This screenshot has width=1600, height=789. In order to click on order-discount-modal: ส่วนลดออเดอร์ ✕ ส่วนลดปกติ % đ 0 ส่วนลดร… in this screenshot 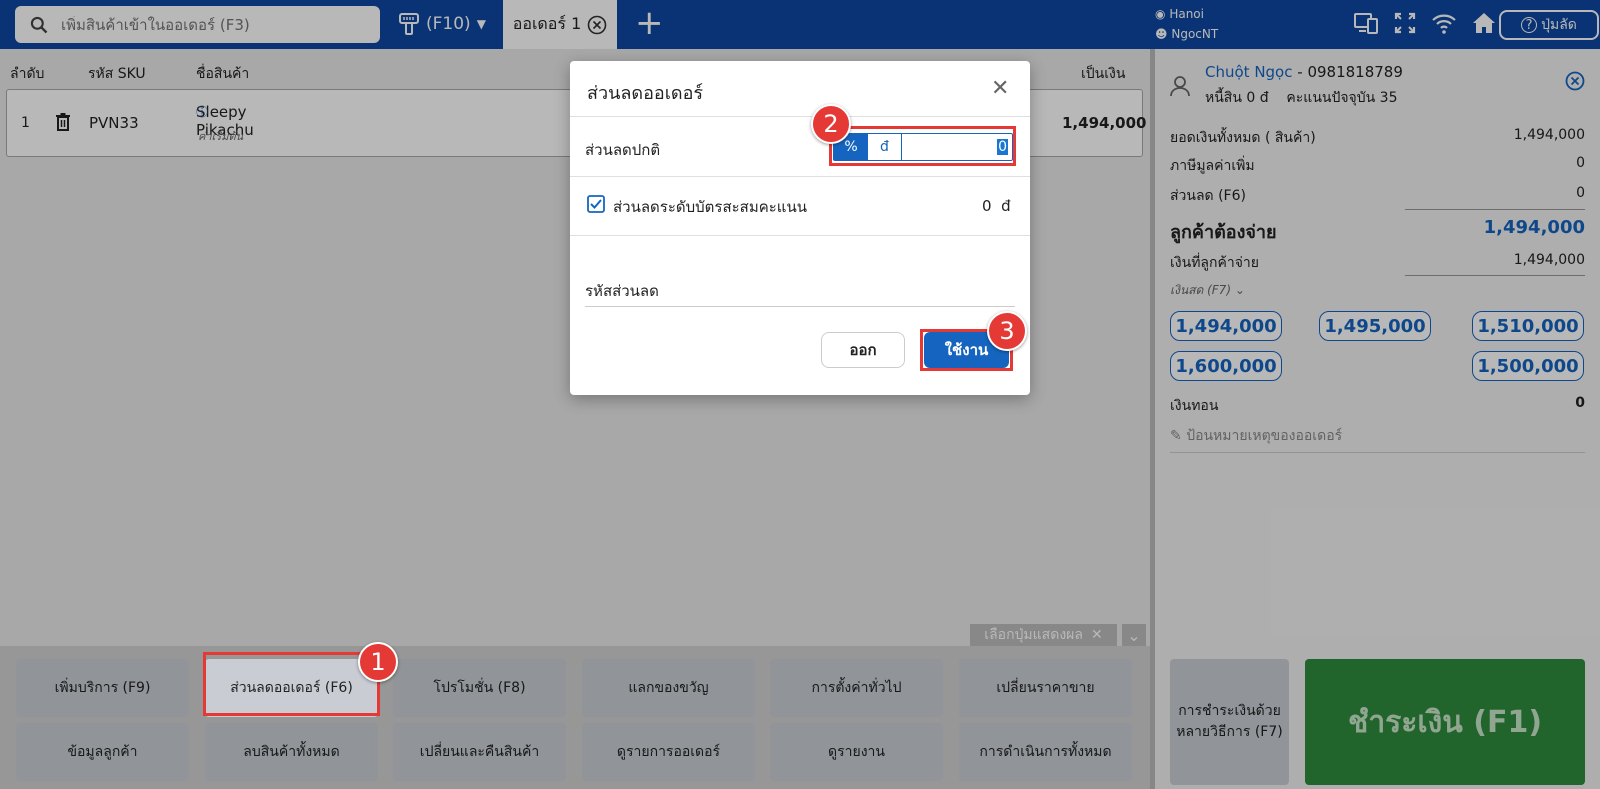, I will do `click(800, 228)`.